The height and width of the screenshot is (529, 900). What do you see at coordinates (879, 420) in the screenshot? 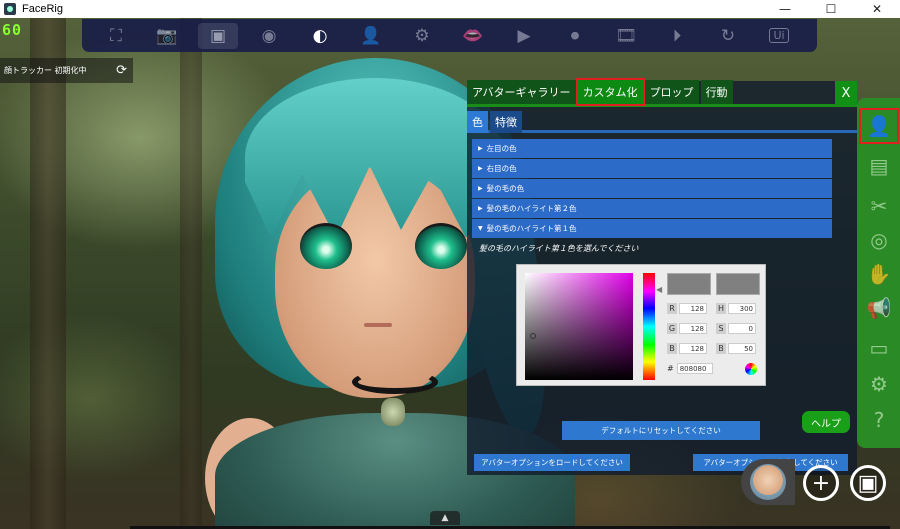
I see `help-question-icon: ?` at bounding box center [879, 420].